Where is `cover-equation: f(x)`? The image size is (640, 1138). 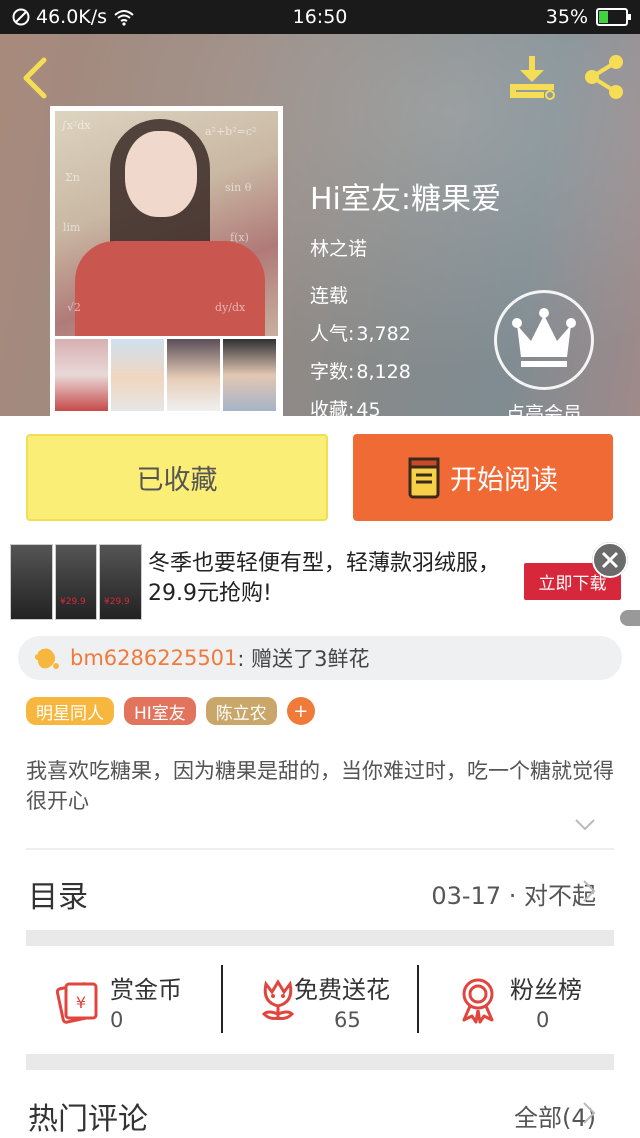 cover-equation: f(x) is located at coordinates (239, 237).